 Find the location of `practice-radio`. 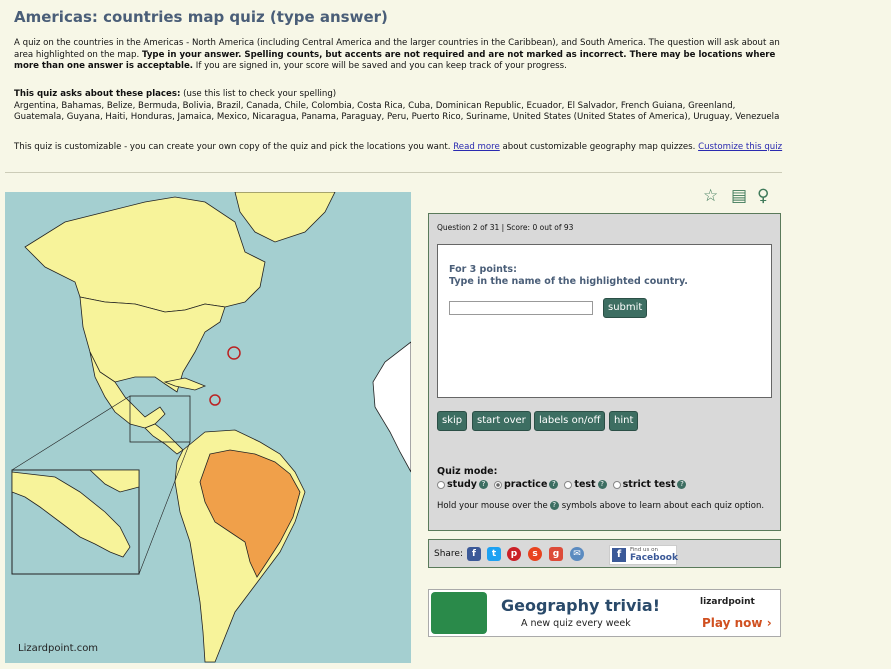

practice-radio is located at coordinates (497, 484).